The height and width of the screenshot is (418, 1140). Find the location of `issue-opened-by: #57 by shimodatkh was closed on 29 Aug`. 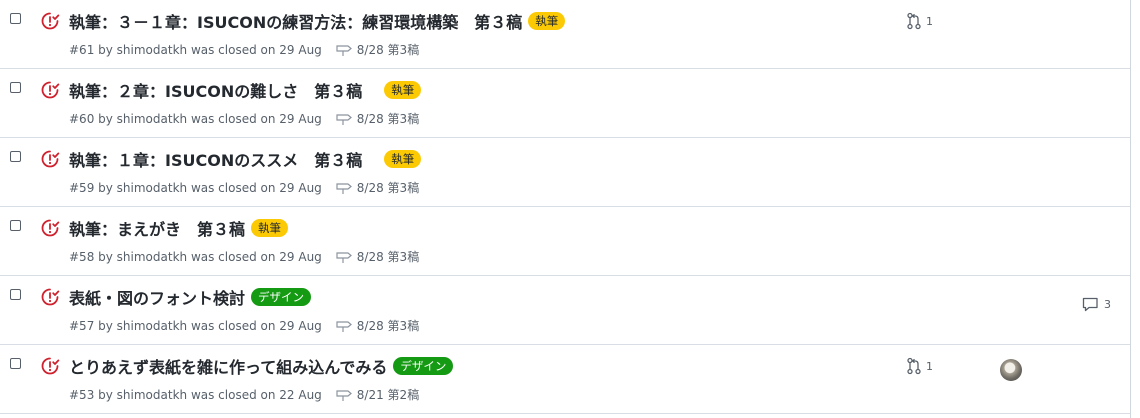

issue-opened-by: #57 by shimodatkh was closed on 29 Aug is located at coordinates (195, 325).